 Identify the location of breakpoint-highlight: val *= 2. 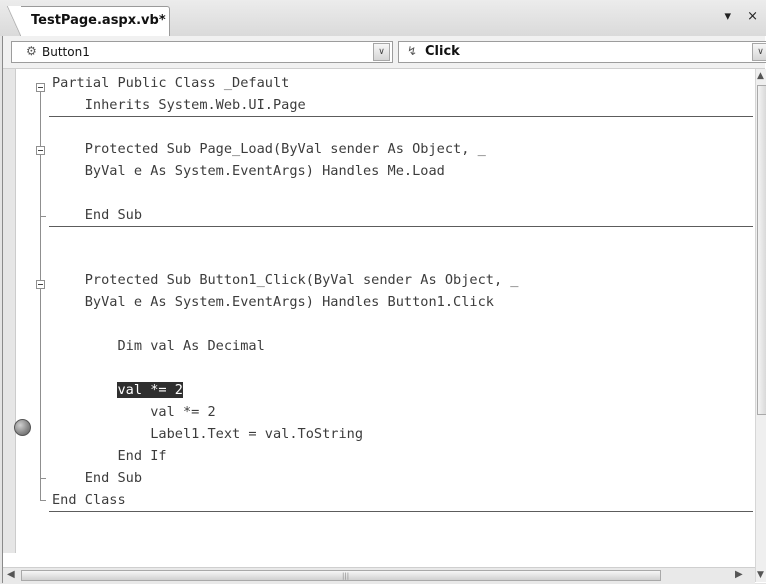
(150, 390).